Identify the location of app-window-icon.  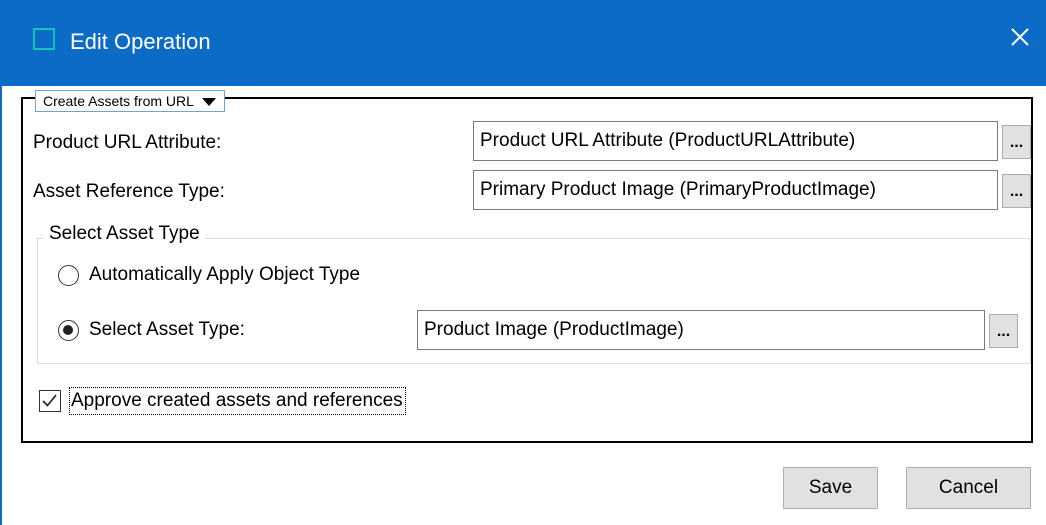
(44, 39).